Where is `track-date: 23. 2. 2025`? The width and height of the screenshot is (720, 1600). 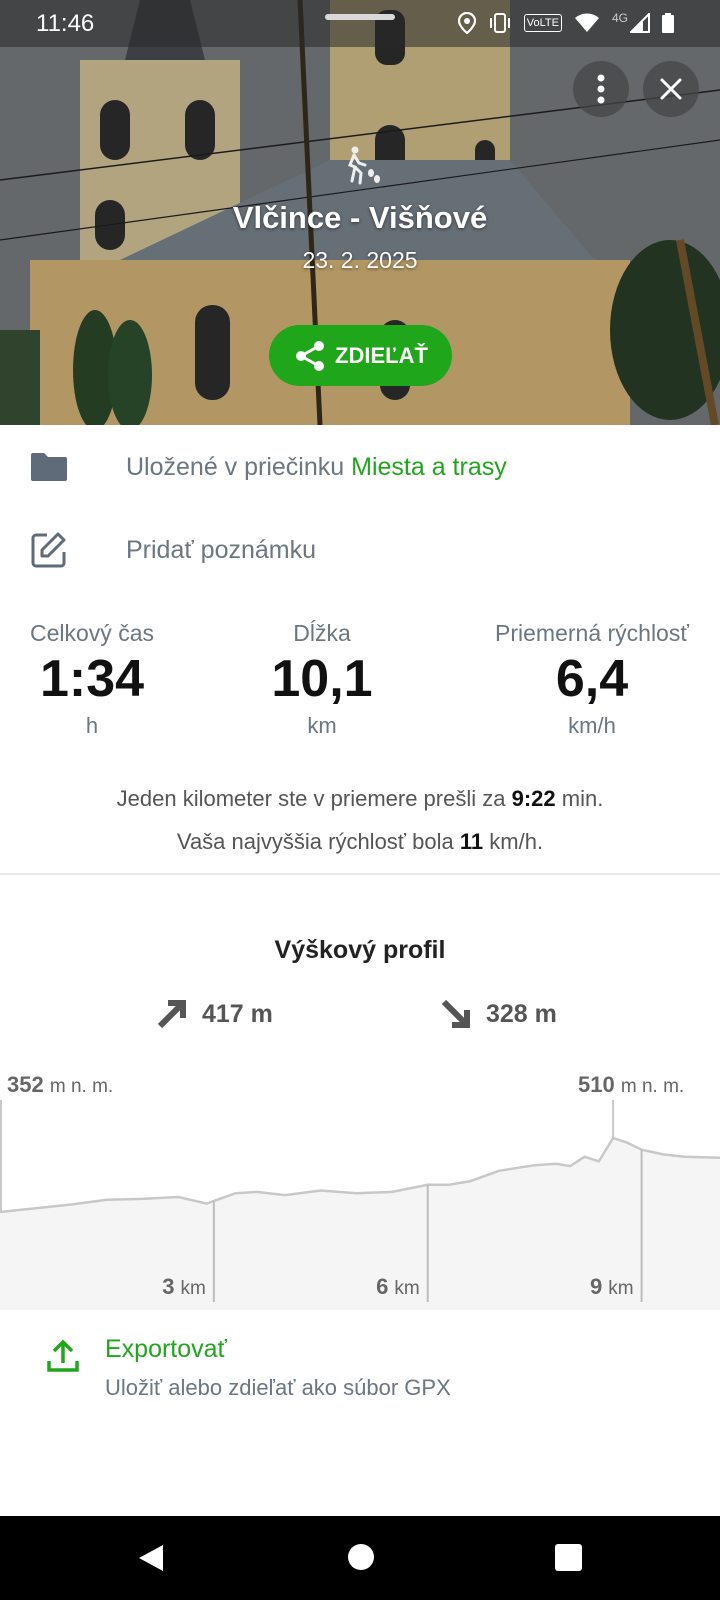
track-date: 23. 2. 2025 is located at coordinates (360, 260).